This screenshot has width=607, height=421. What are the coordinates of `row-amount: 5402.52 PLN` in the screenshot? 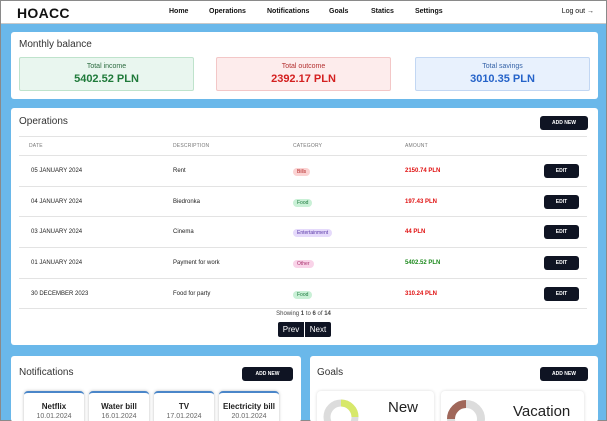 It's located at (423, 263).